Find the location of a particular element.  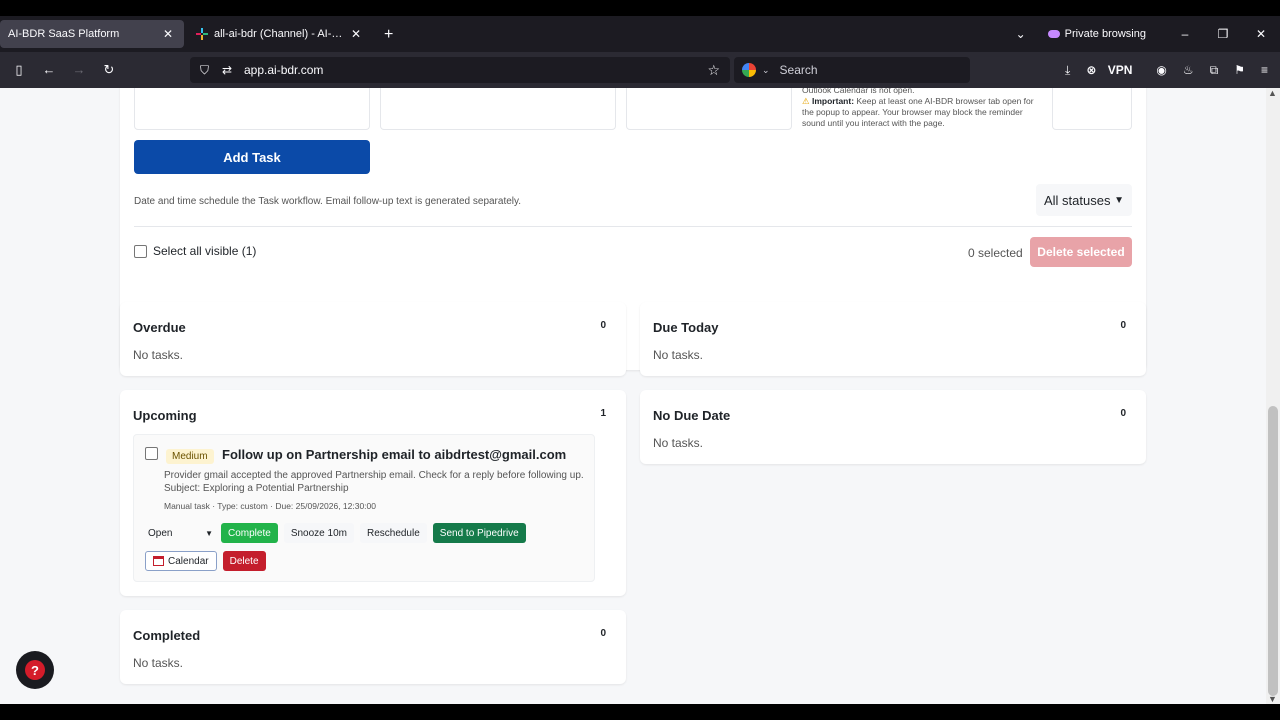

extensions-puzzle-icon: ⧉ is located at coordinates (1214, 70).